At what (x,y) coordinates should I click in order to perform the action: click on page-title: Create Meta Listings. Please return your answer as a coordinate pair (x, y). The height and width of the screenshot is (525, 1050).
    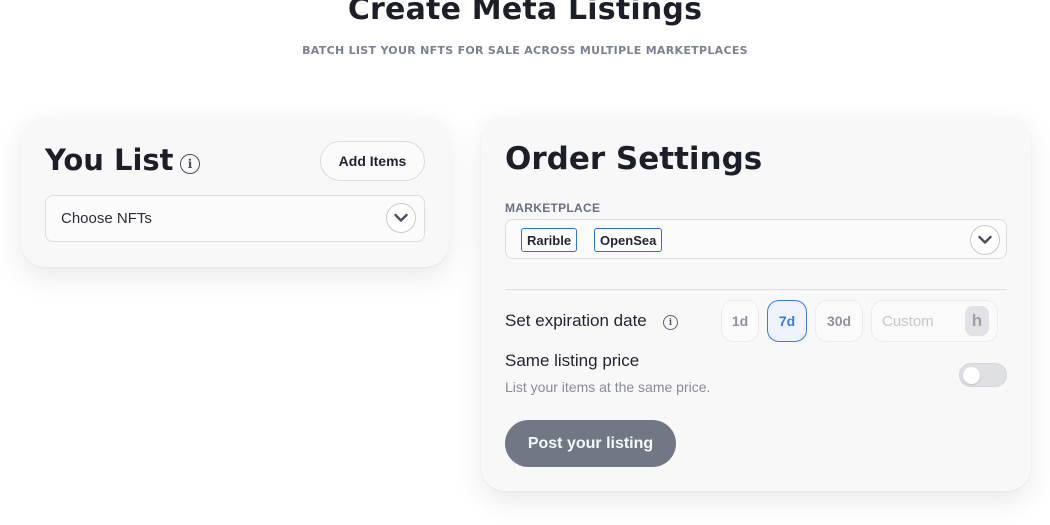
    Looking at the image, I should click on (525, 13).